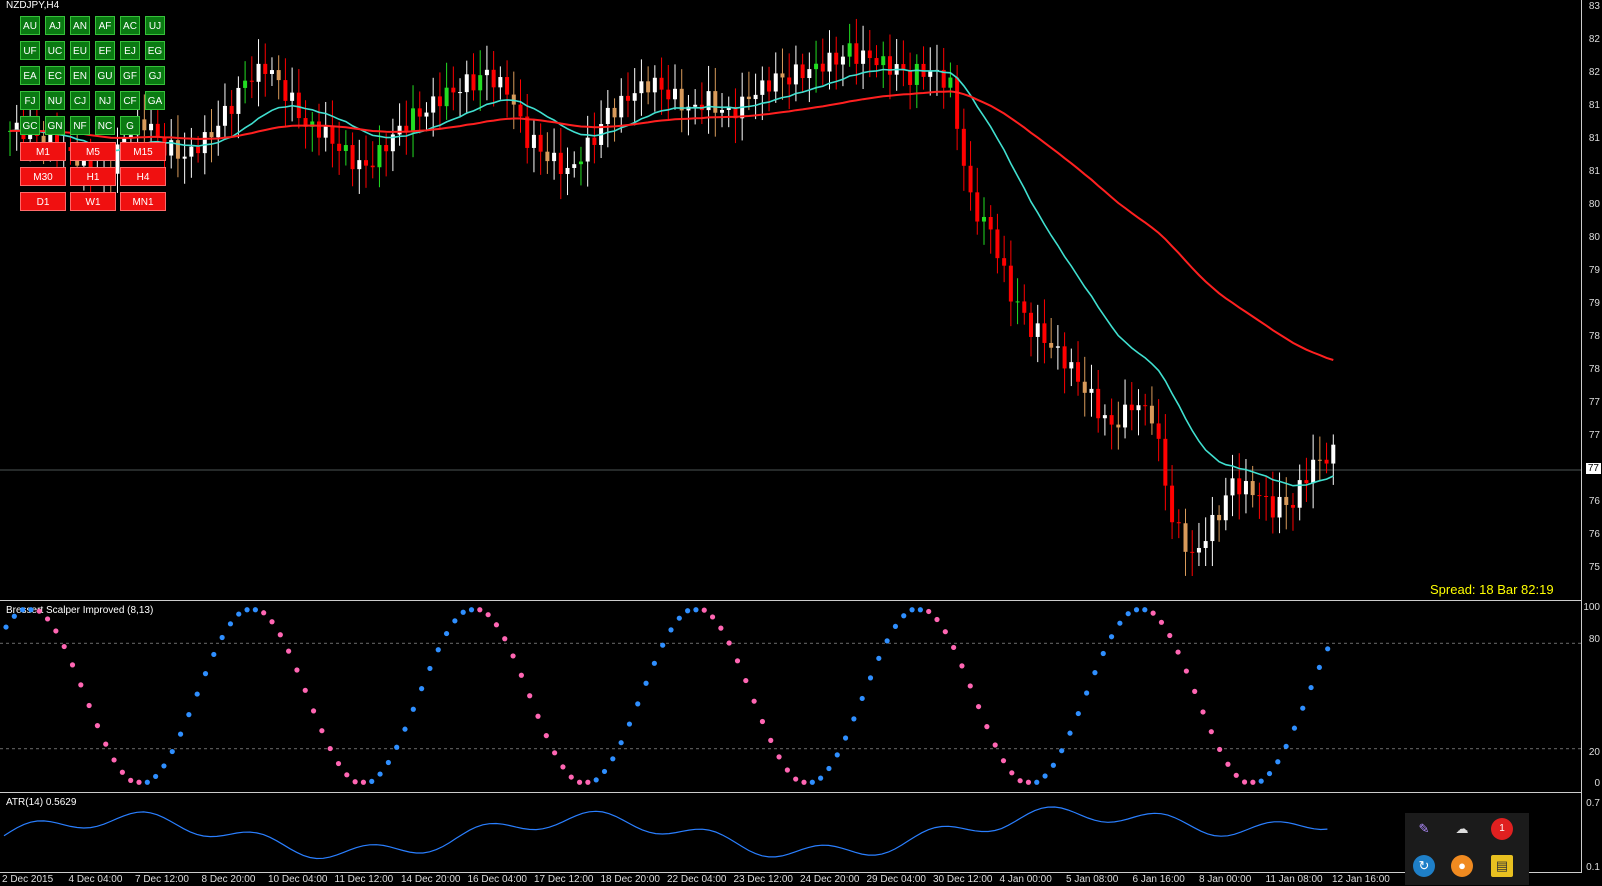 This screenshot has width=1602, height=886. What do you see at coordinates (55, 25) in the screenshot?
I see `symbol-button-aj: AJ` at bounding box center [55, 25].